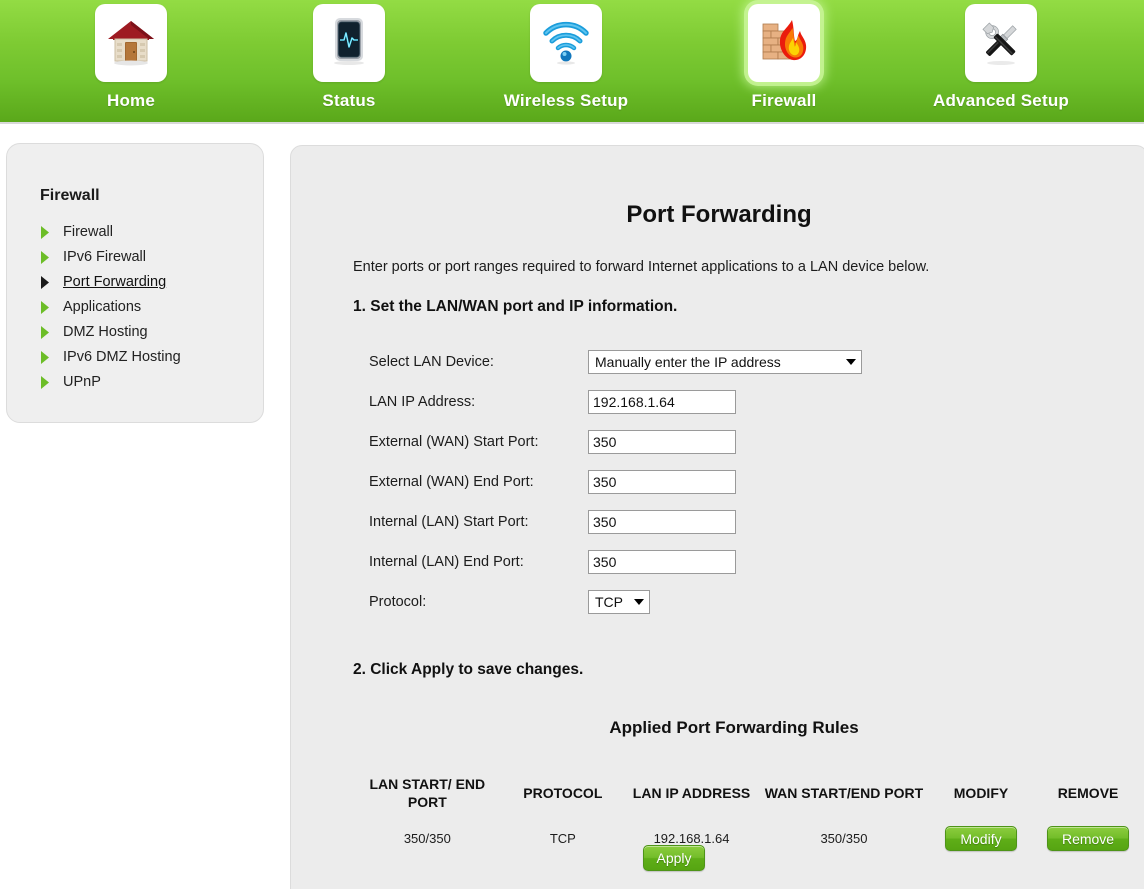 This screenshot has width=1144, height=889. I want to click on home-icon, so click(131, 43).